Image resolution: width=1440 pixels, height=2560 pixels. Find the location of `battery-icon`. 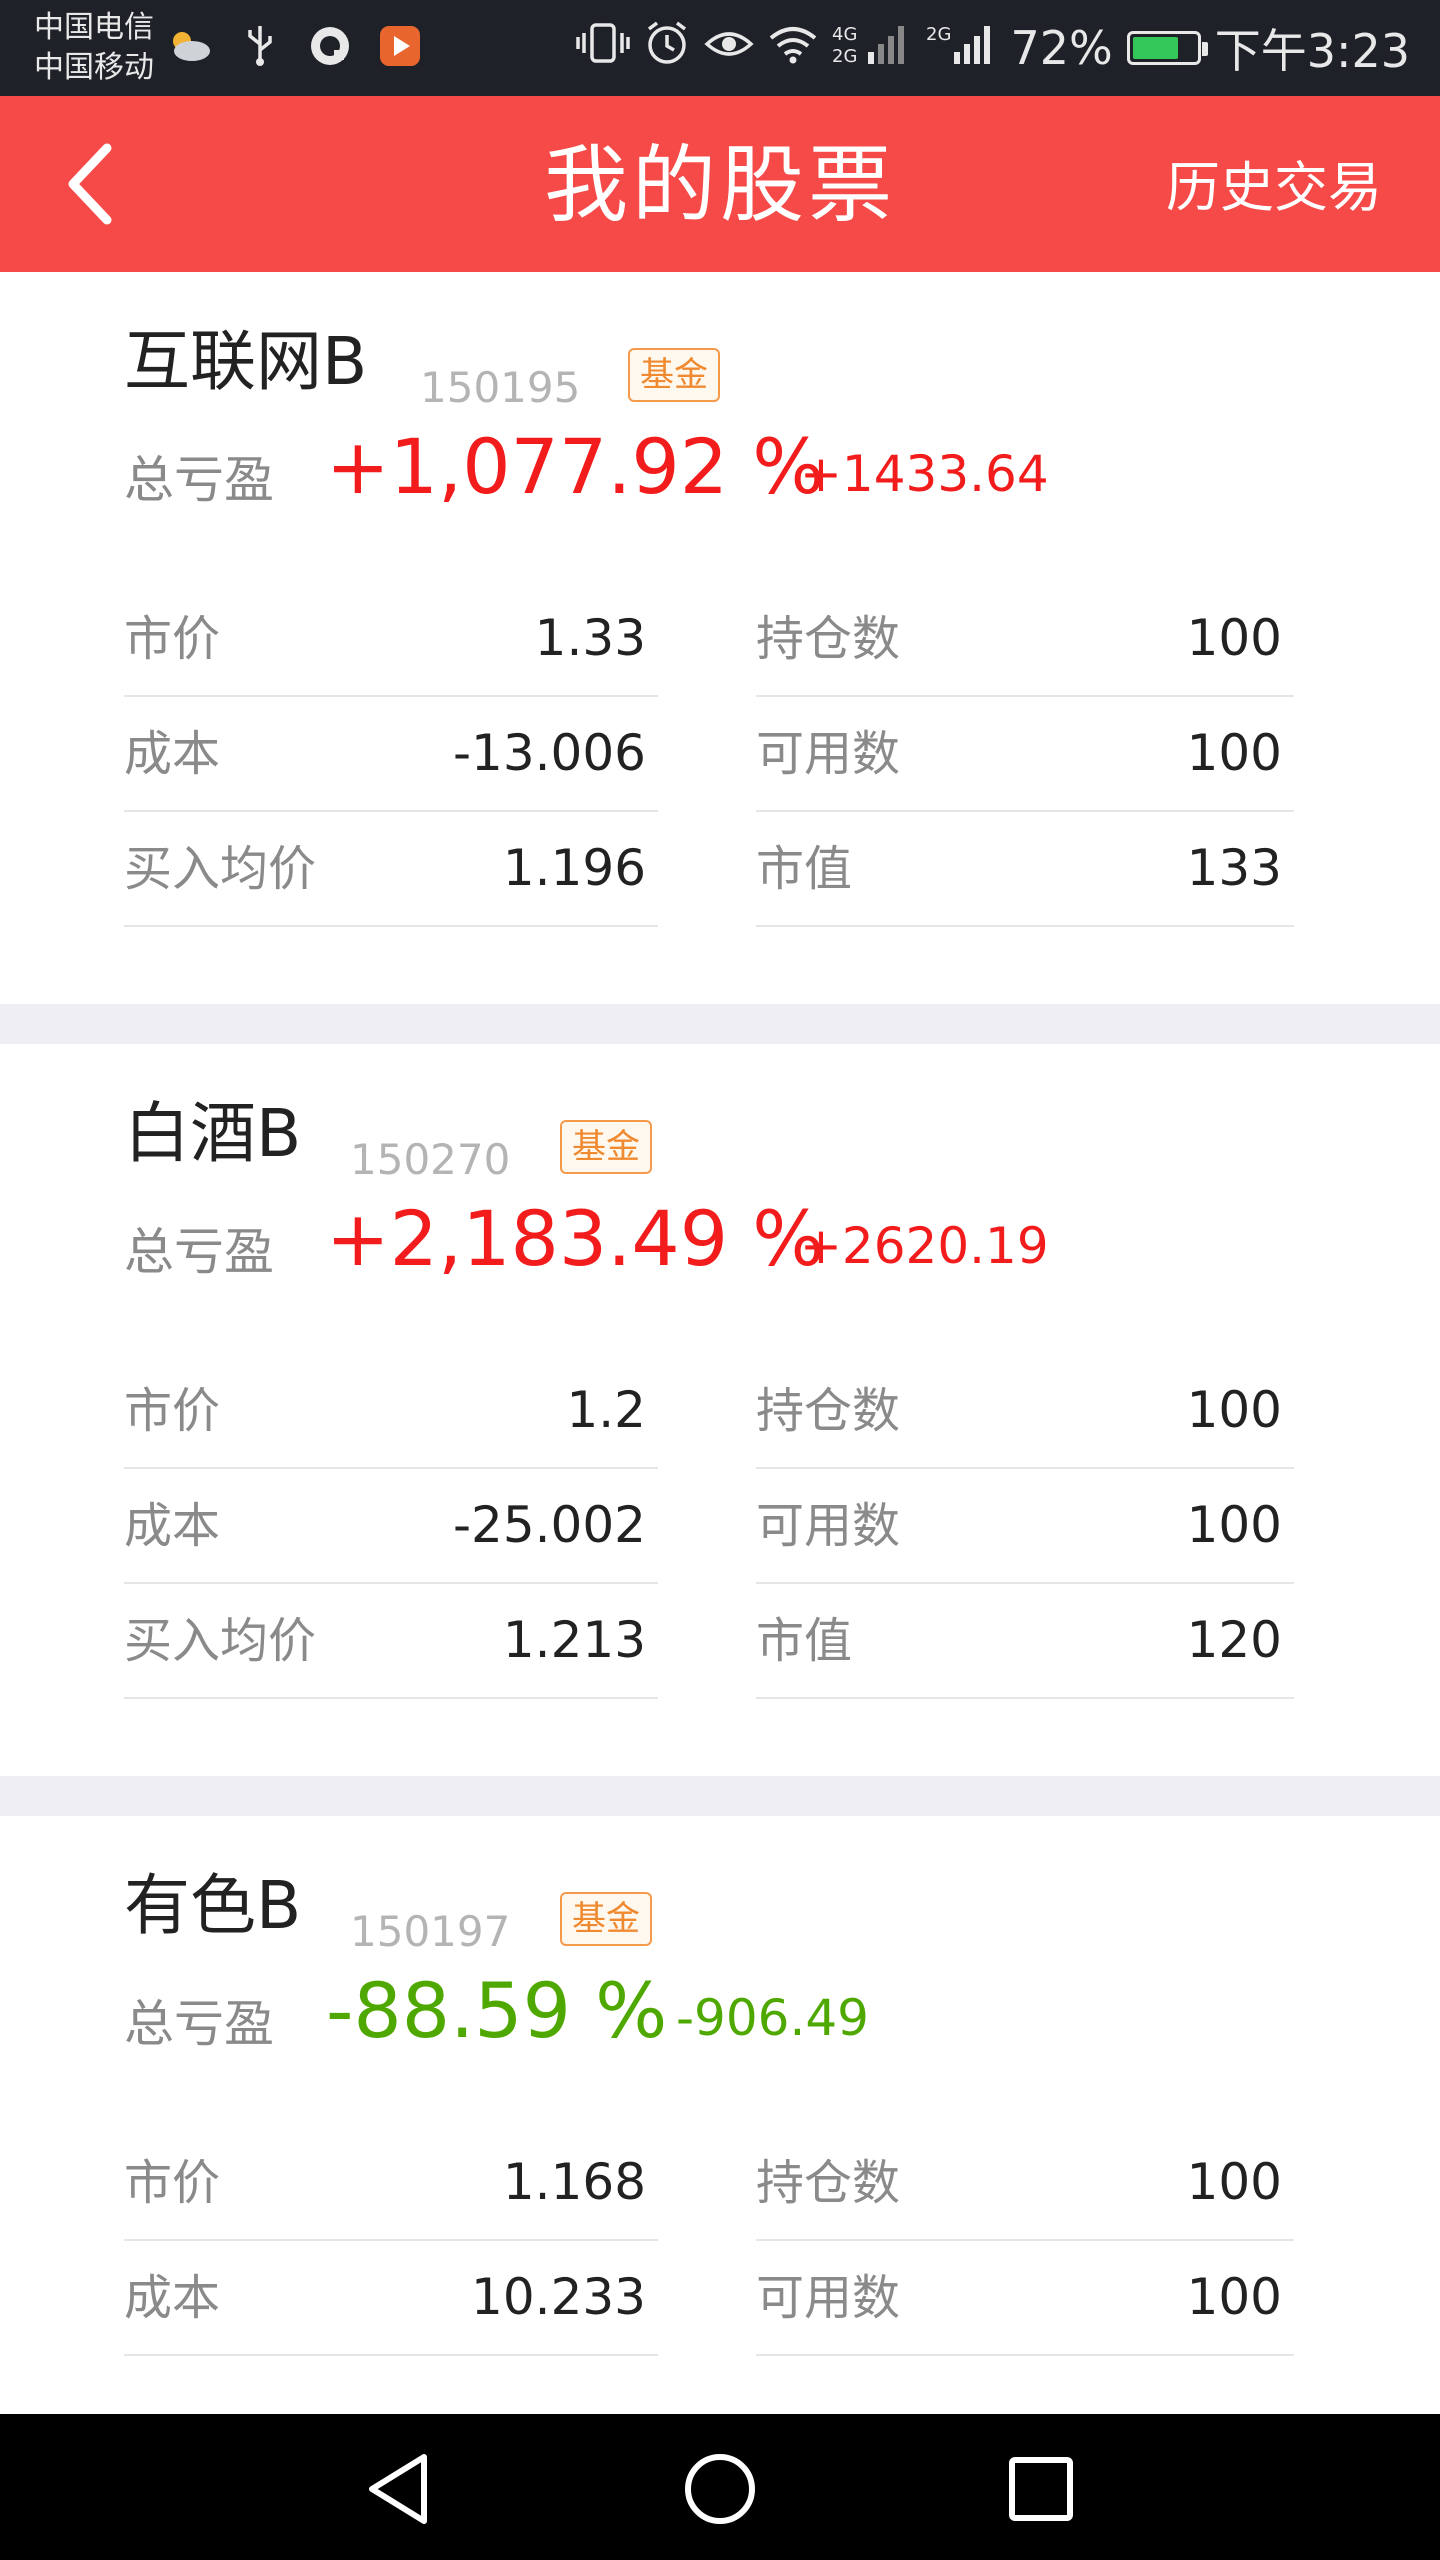

battery-icon is located at coordinates (1167, 48).